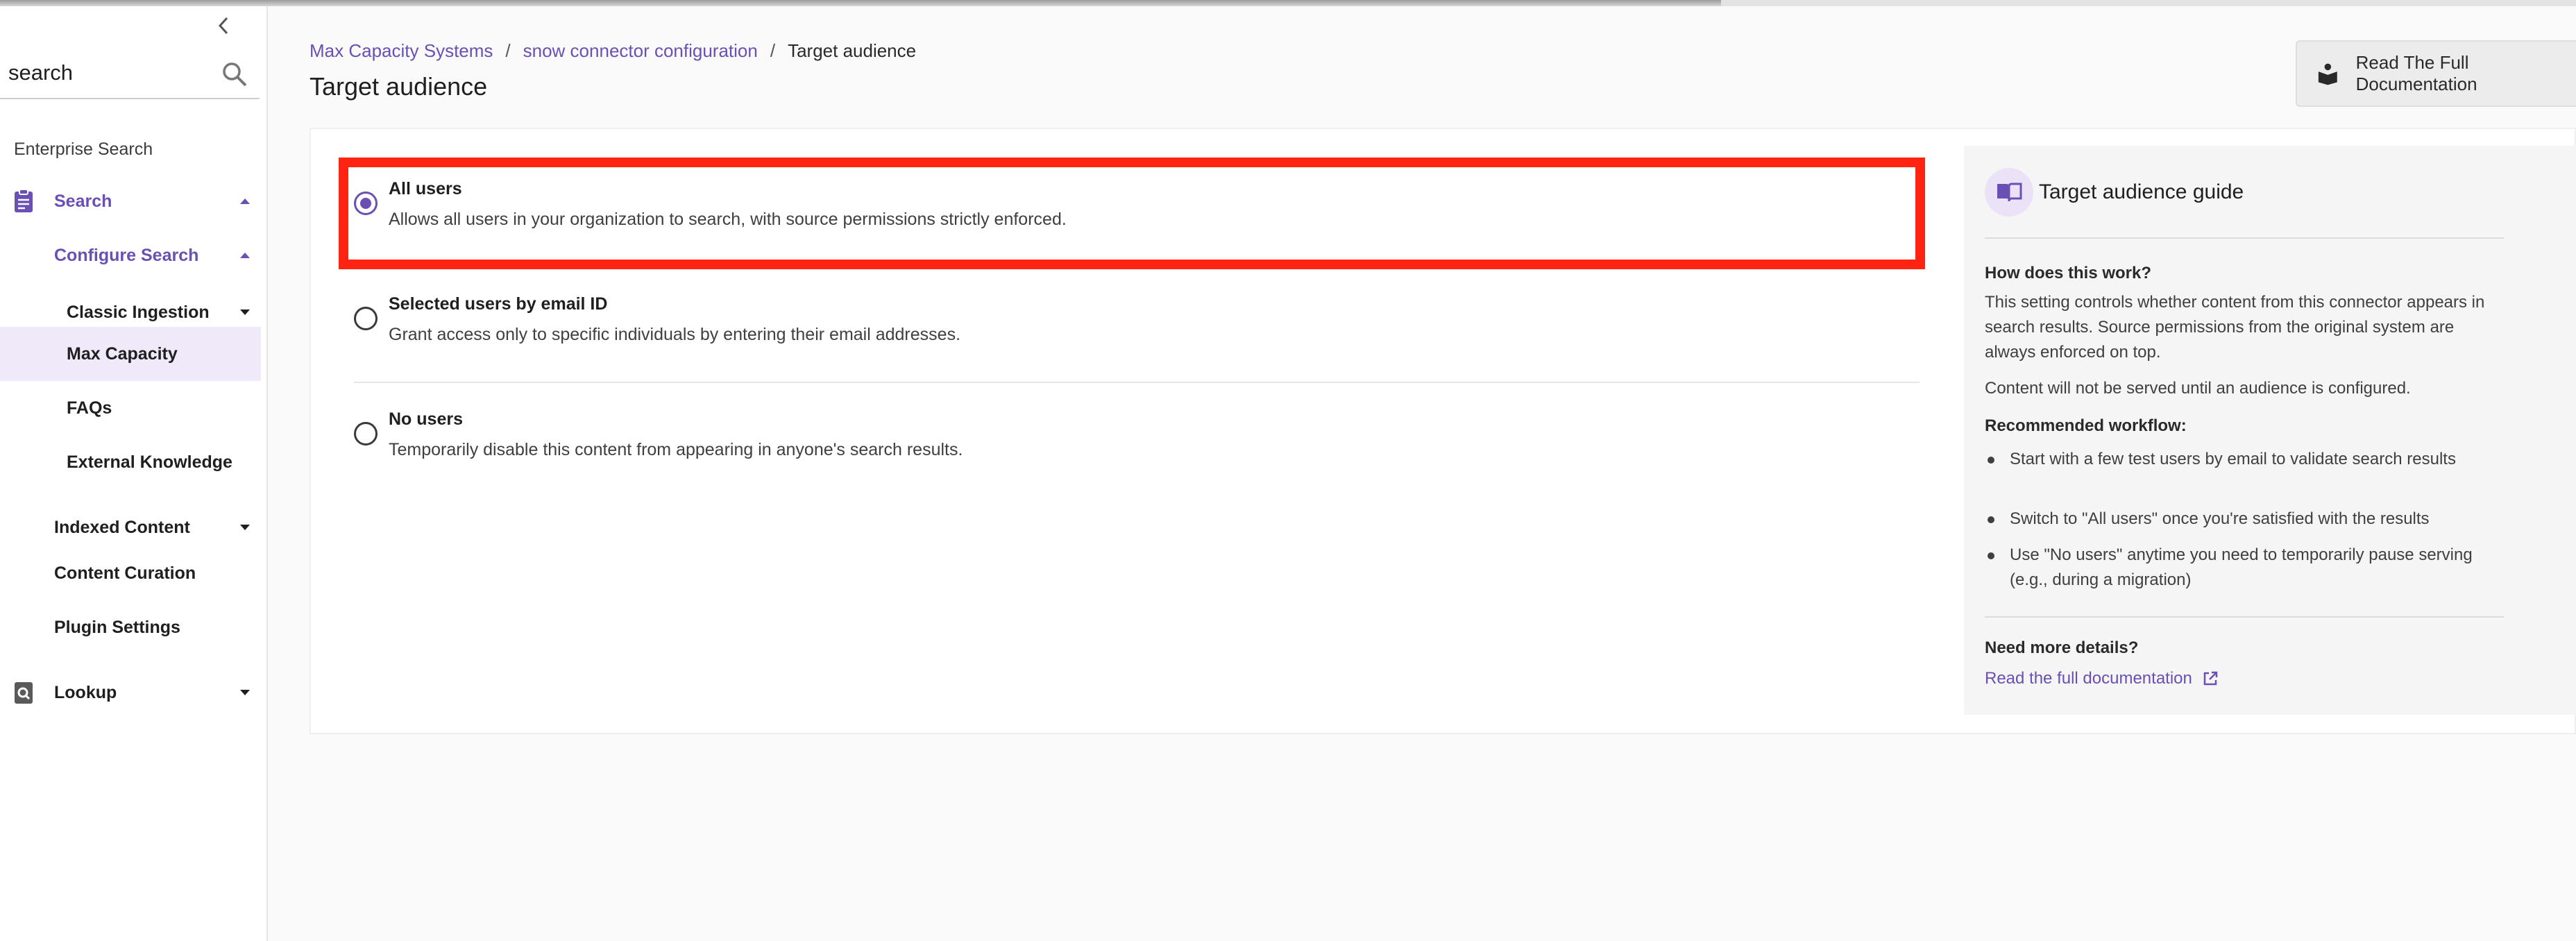 This screenshot has height=941, width=2576. What do you see at coordinates (366, 318) in the screenshot?
I see `radio-selected-users` at bounding box center [366, 318].